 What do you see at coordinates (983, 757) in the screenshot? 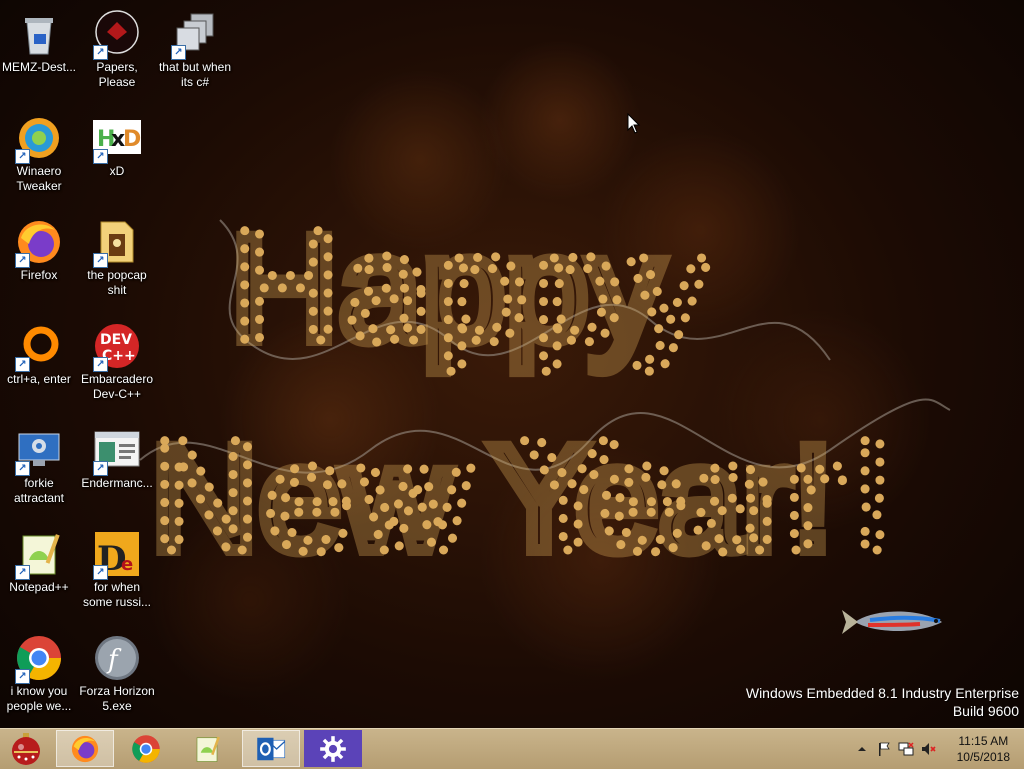
I see `clock-date: 10/5/2018` at bounding box center [983, 757].